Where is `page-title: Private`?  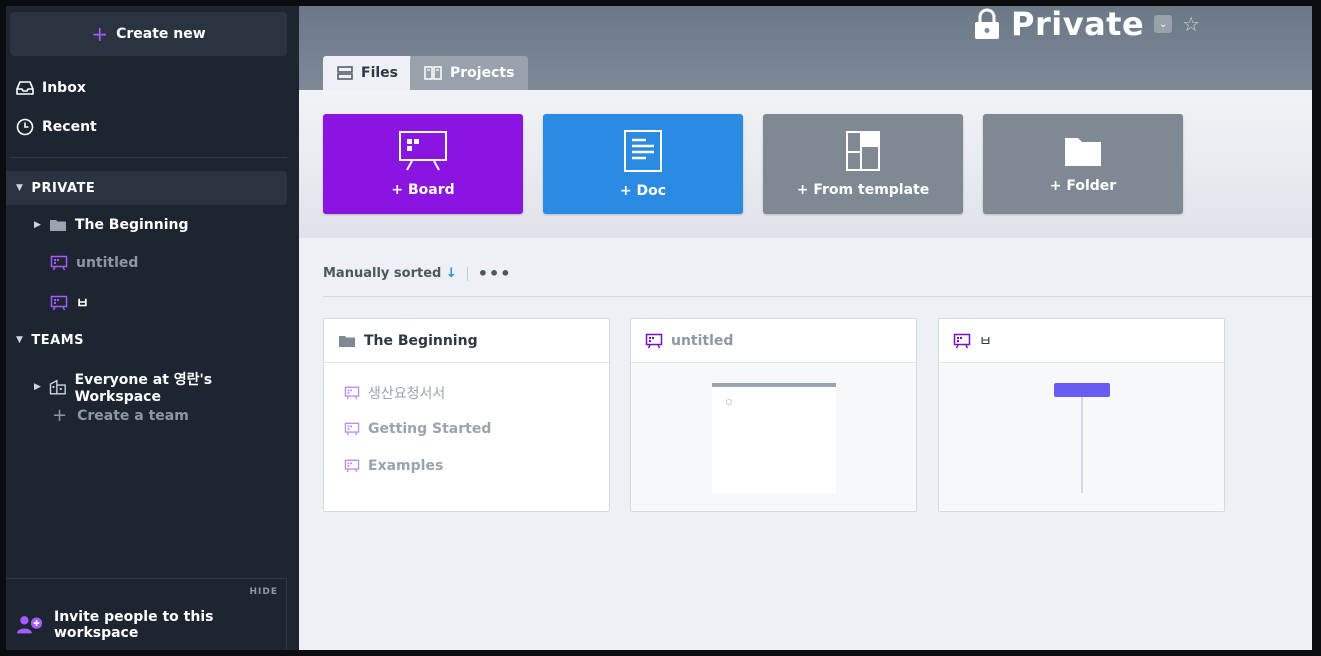
page-title: Private is located at coordinates (1078, 24).